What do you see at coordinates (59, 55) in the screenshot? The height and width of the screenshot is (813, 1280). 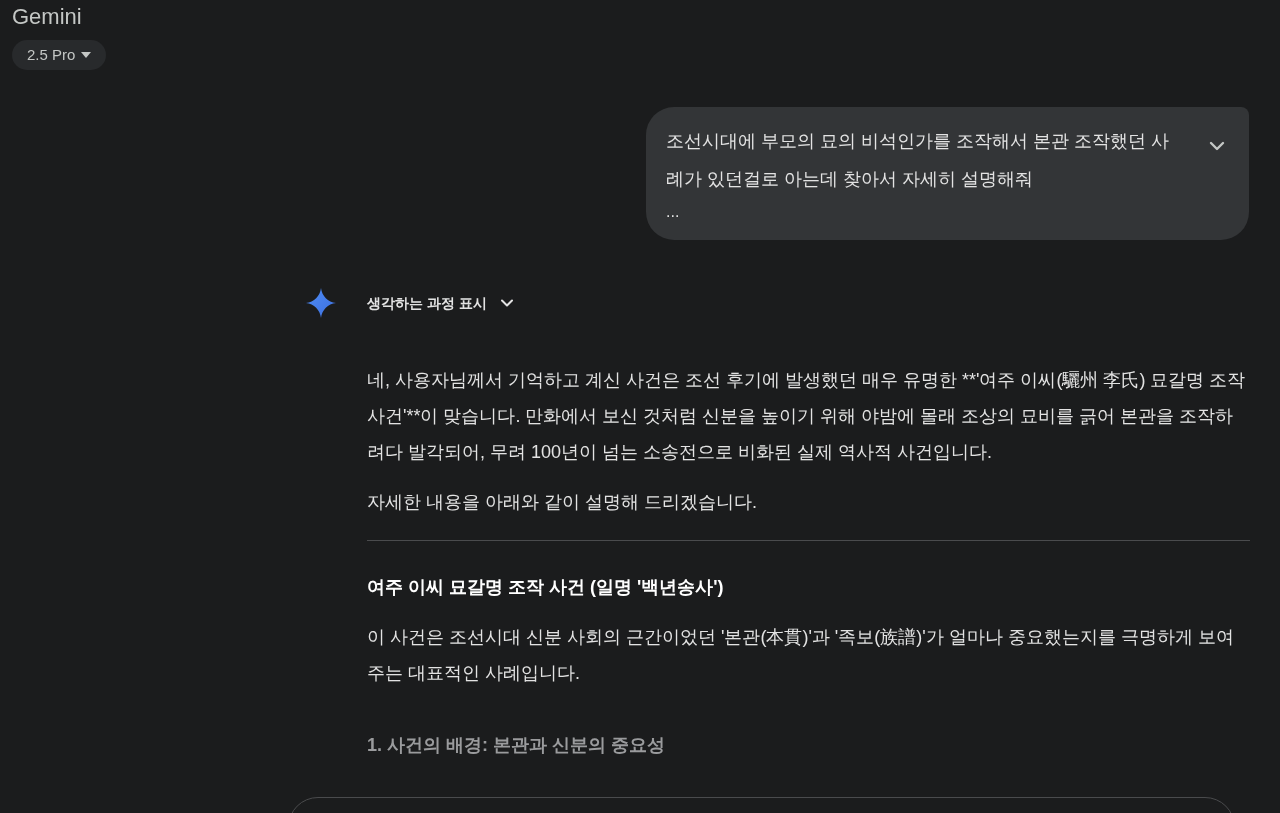 I see `model-picker: 2.5 Pro` at bounding box center [59, 55].